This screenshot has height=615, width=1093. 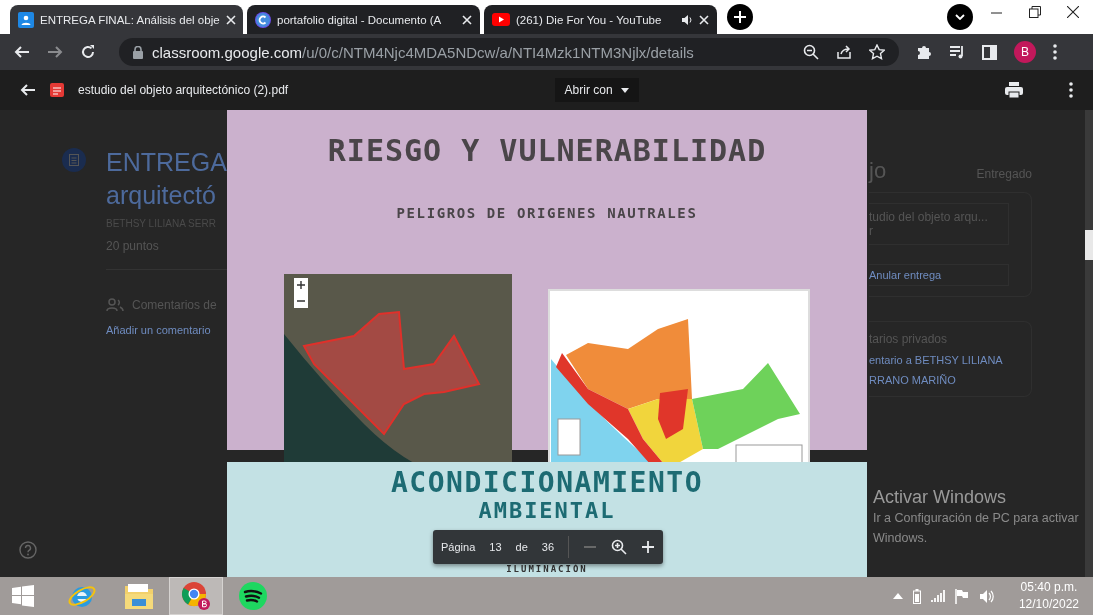 What do you see at coordinates (547, 483) in the screenshot?
I see `slide-title: ACONDICIONAMIENTO` at bounding box center [547, 483].